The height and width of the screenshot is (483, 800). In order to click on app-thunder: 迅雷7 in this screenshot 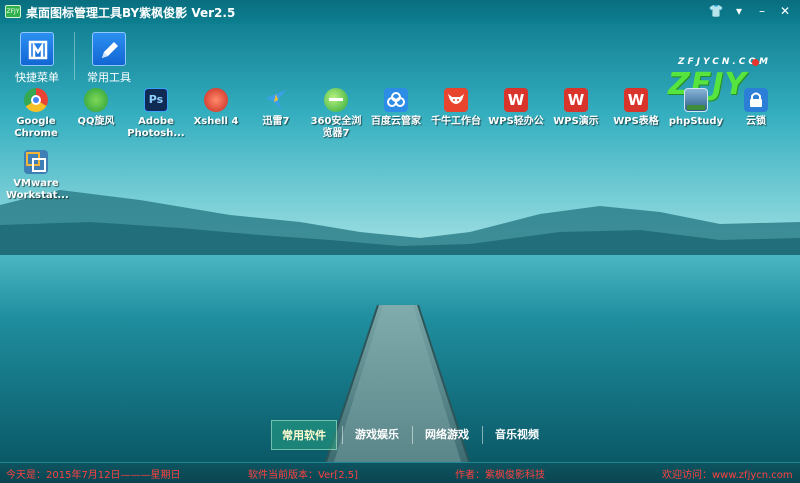, I will do `click(276, 116)`.